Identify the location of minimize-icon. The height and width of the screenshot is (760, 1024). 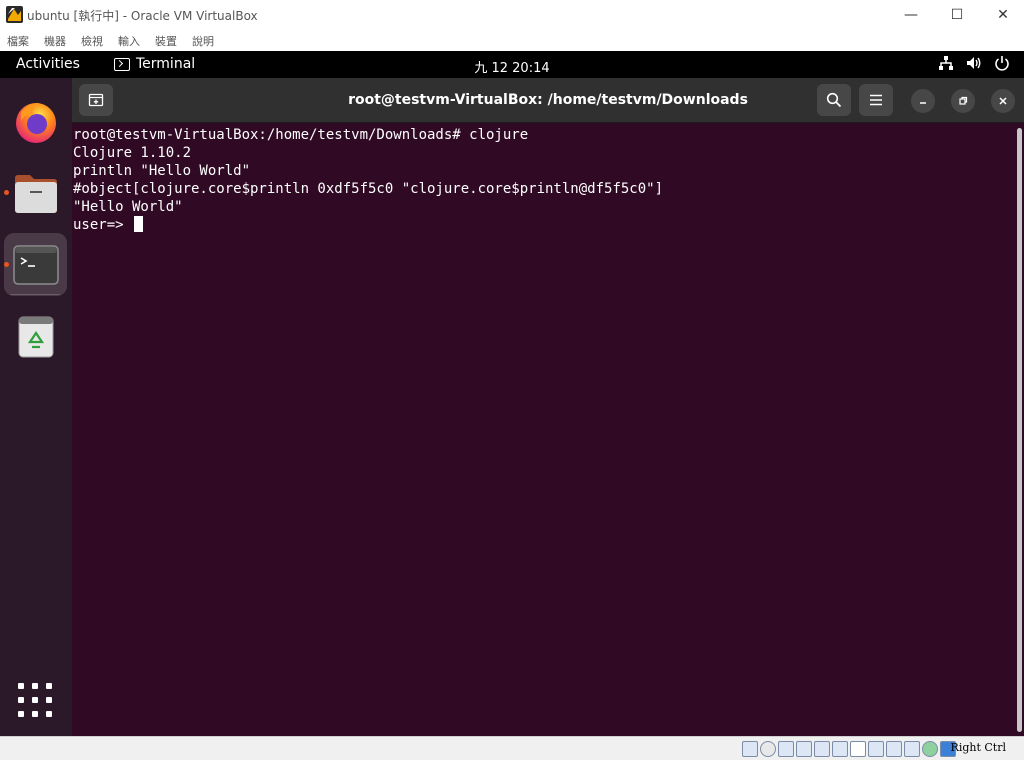
(923, 103).